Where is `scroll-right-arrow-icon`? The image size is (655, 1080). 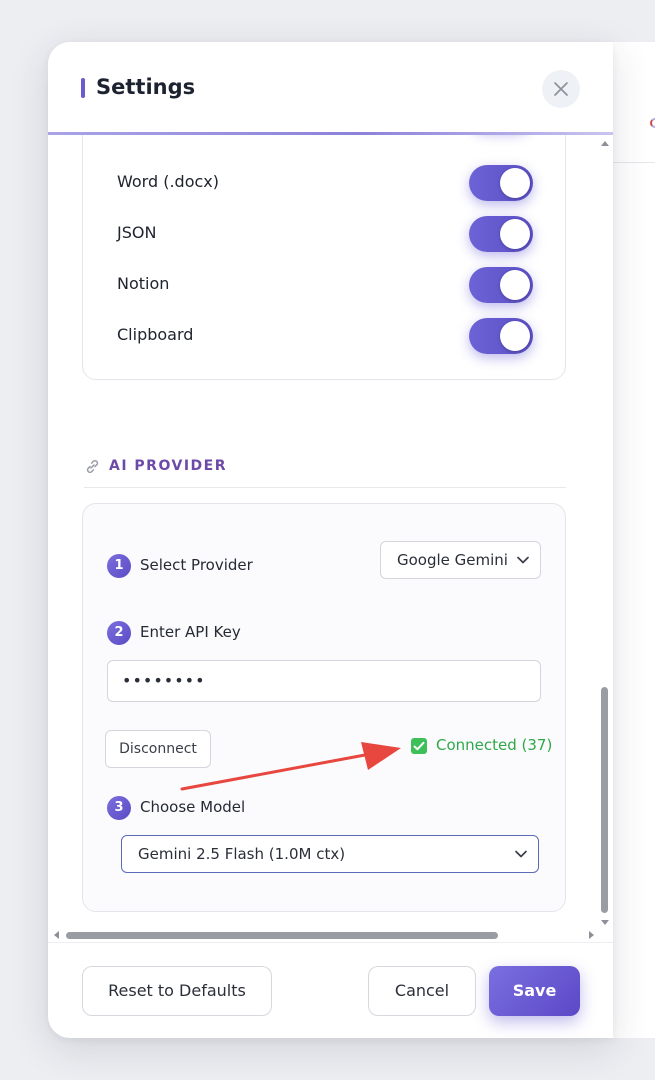
scroll-right-arrow-icon is located at coordinates (591, 935).